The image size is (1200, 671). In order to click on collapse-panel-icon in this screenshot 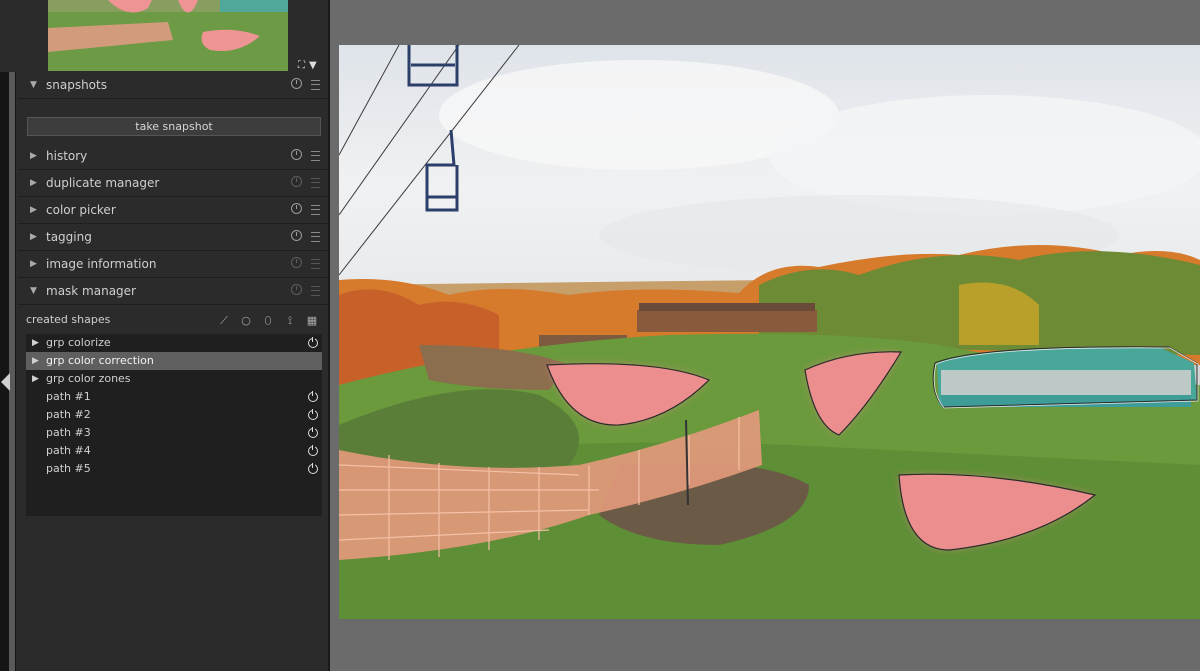, I will do `click(5, 382)`.